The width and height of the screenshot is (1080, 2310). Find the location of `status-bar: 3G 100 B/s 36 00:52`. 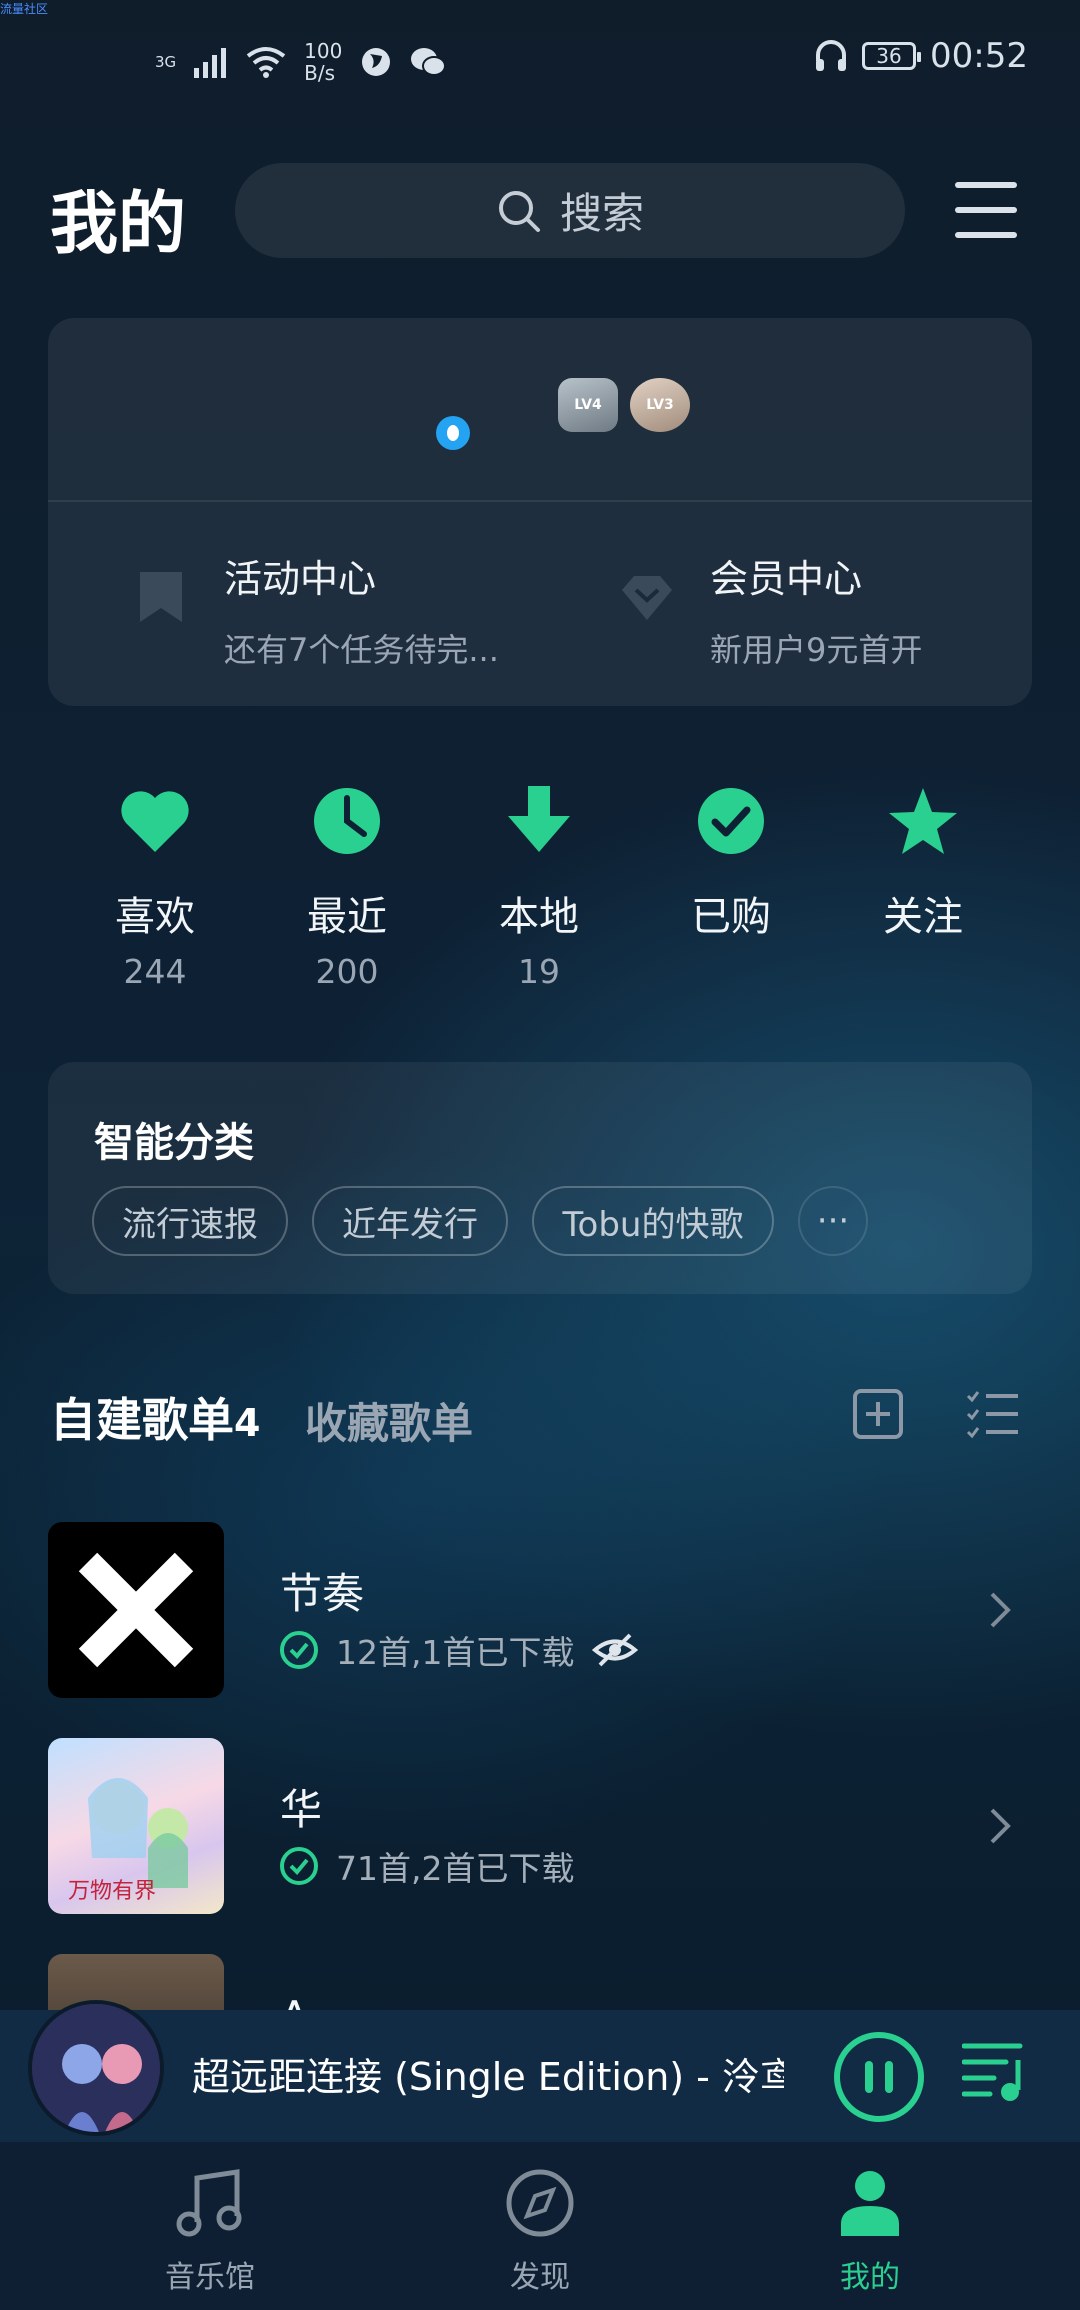

status-bar: 3G 100 B/s 36 00:52 is located at coordinates (540, 62).